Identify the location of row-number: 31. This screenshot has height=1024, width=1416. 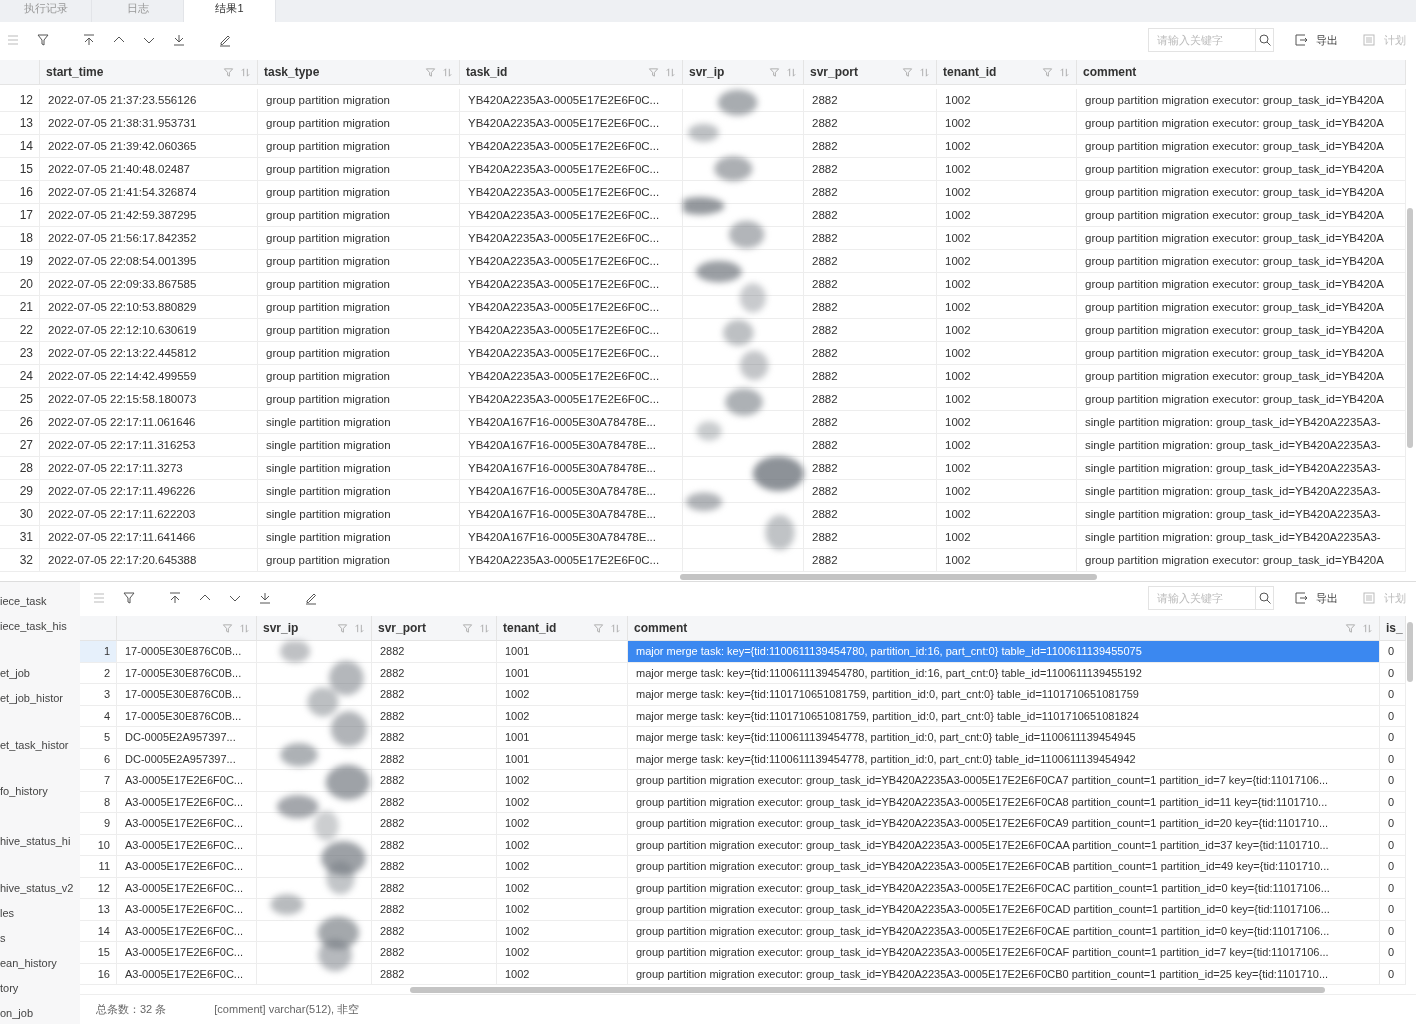
(26, 537).